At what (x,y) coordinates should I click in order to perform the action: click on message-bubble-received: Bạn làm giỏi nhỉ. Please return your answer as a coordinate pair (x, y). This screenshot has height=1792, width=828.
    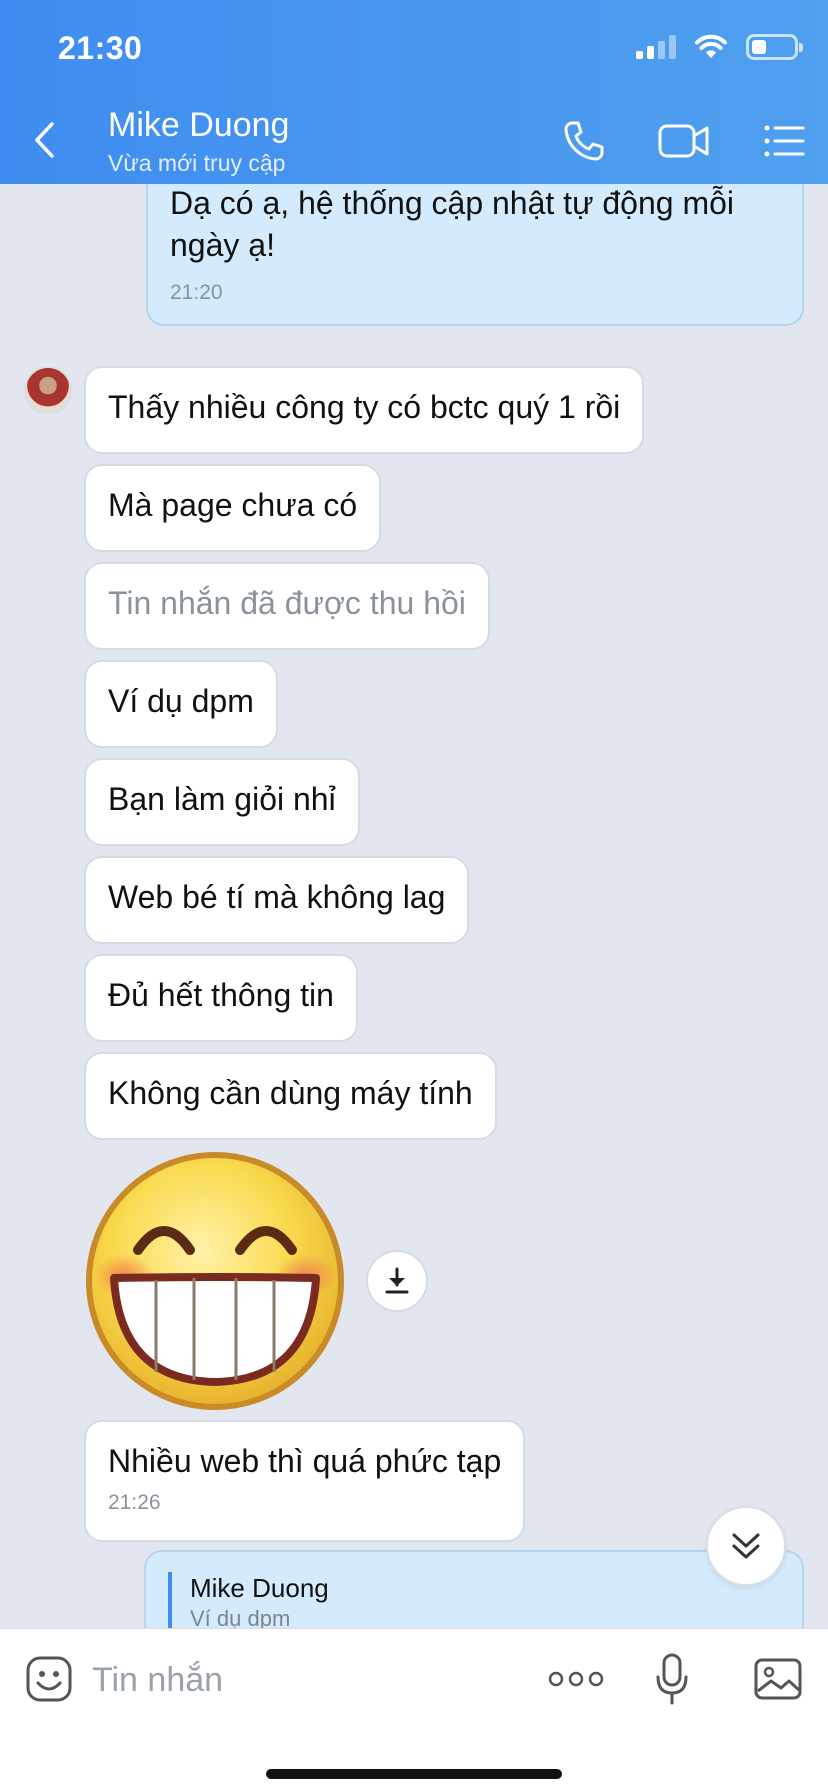
    Looking at the image, I should click on (222, 802).